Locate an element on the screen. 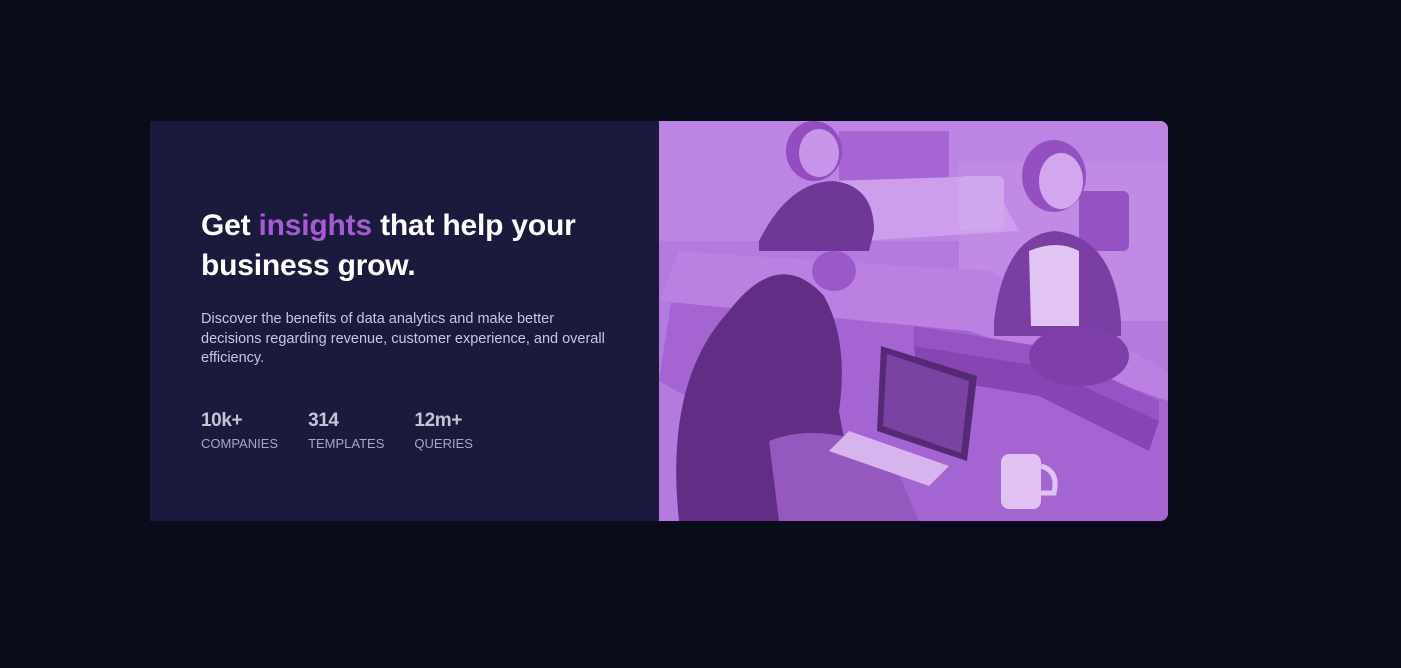  stat-queries: 12m+ QUERIES is located at coordinates (443, 431).